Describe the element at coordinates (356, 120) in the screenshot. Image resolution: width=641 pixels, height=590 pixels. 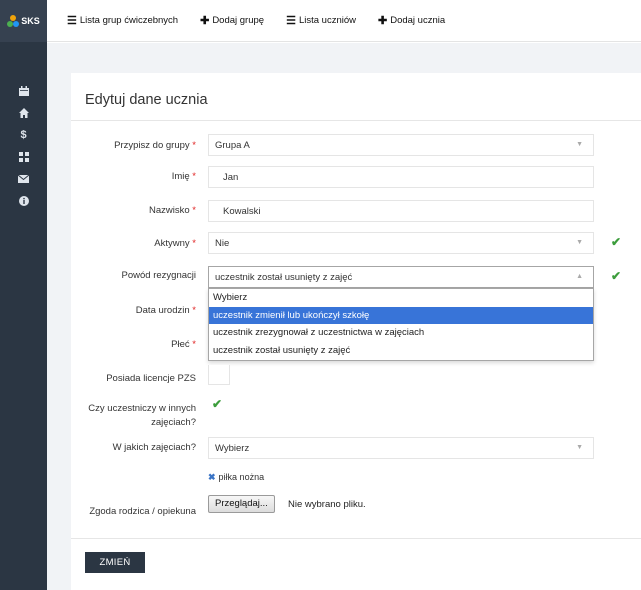
I see `title-divider` at that location.